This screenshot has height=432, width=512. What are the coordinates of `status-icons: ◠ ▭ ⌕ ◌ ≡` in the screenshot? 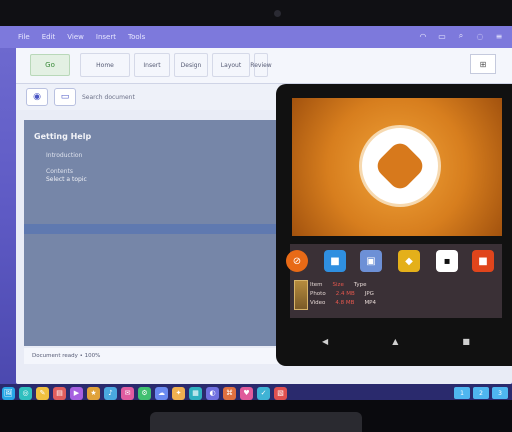 It's located at (461, 36).